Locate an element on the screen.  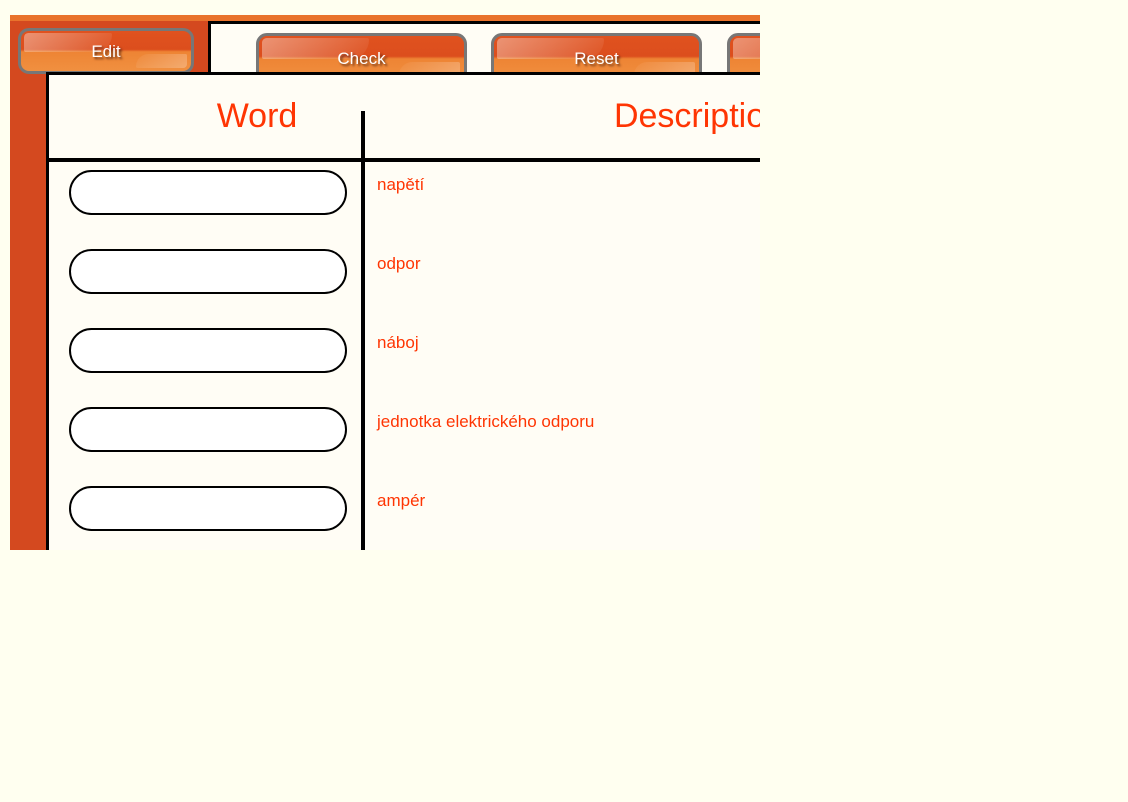
description-cell-4: jednotka elektrického odporu is located at coordinates (486, 421).